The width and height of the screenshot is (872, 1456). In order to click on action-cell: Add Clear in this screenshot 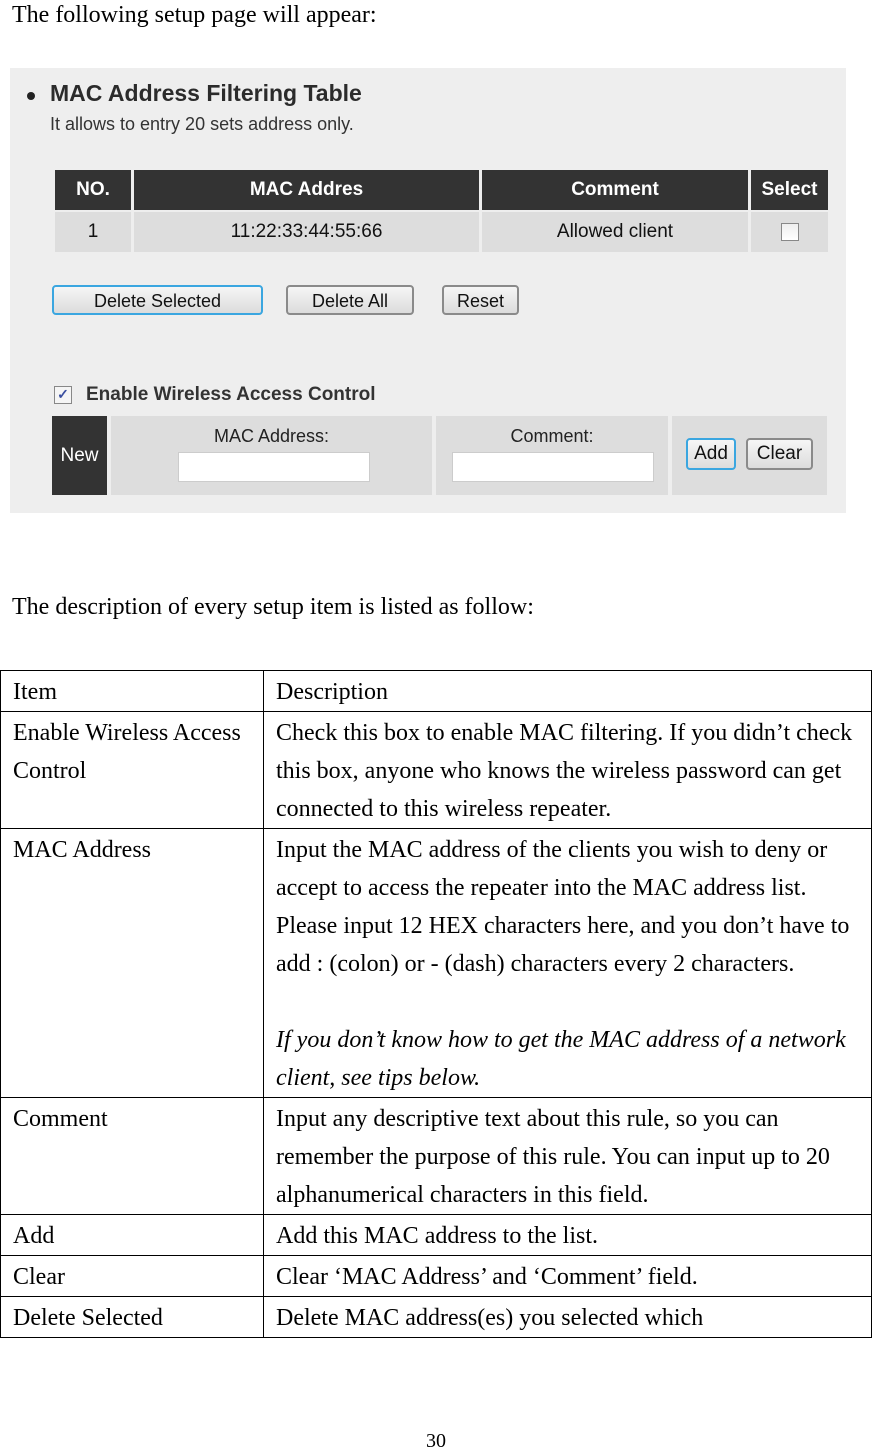, I will do `click(749, 455)`.